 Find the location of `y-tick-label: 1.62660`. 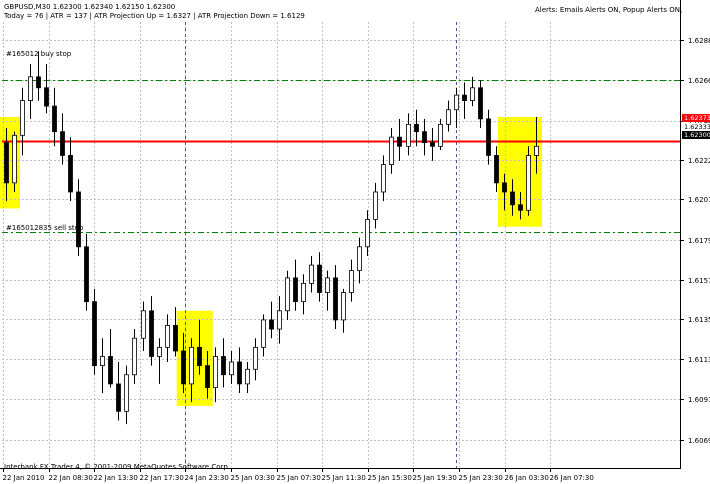

y-tick-label: 1.62660 is located at coordinates (699, 80).